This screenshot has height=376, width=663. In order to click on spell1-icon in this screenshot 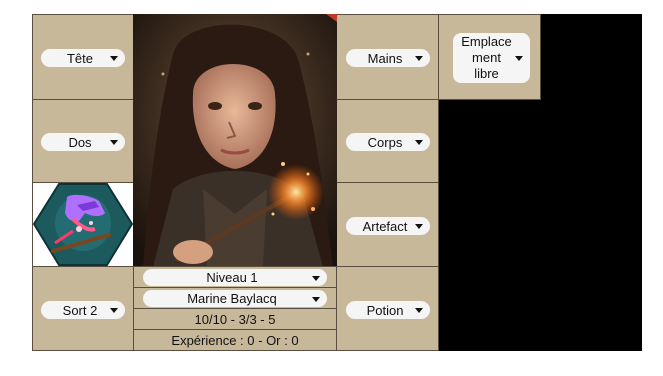, I will do `click(83, 224)`.